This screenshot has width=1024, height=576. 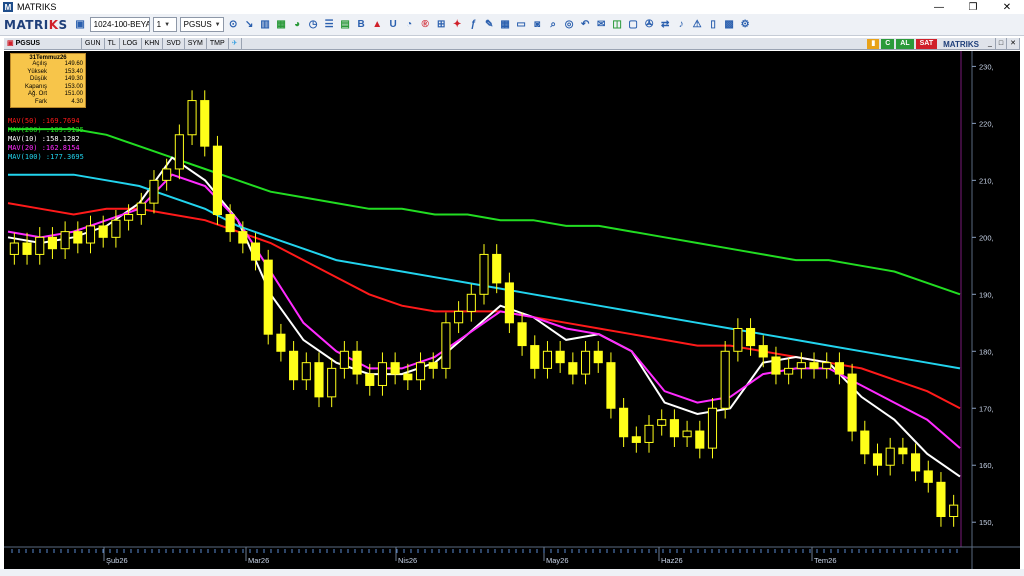 I want to click on buy-button: AL, so click(x=905, y=44).